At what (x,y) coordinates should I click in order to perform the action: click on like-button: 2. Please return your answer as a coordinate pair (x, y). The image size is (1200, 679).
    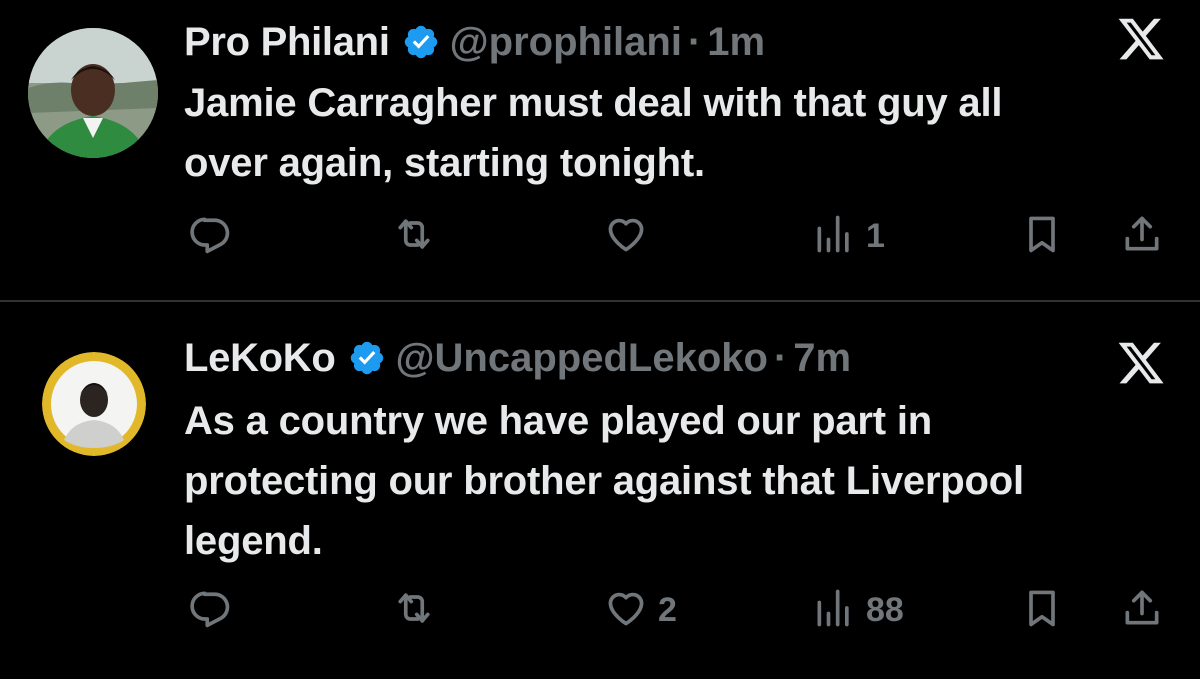
    Looking at the image, I should click on (640, 610).